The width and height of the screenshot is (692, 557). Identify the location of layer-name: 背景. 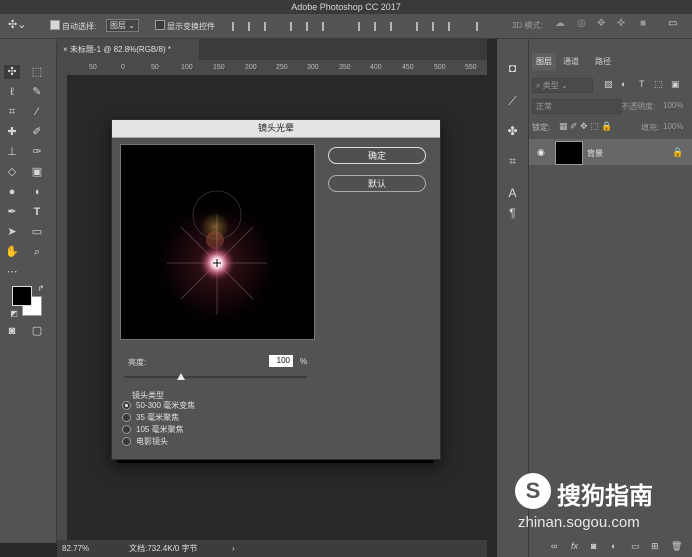
(595, 153).